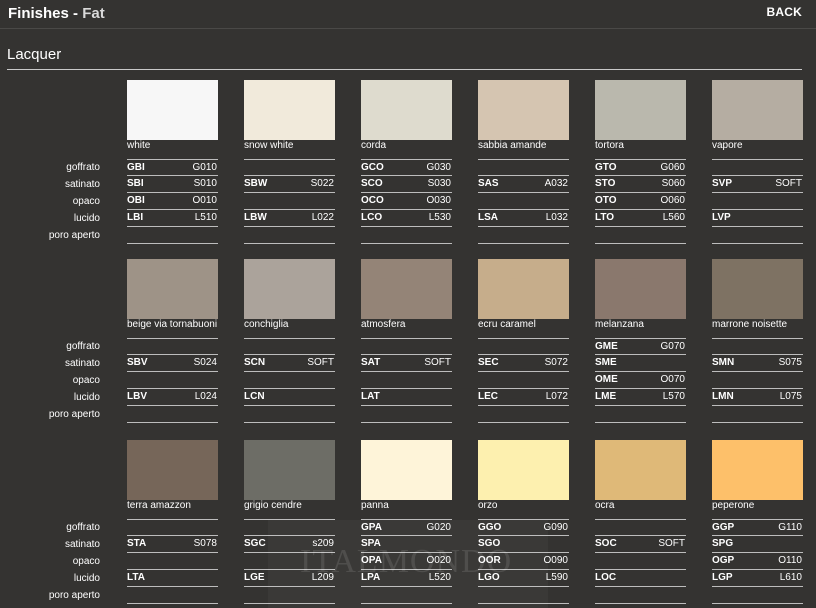  Describe the element at coordinates (606, 167) in the screenshot. I see `finish-code: GTO` at that location.